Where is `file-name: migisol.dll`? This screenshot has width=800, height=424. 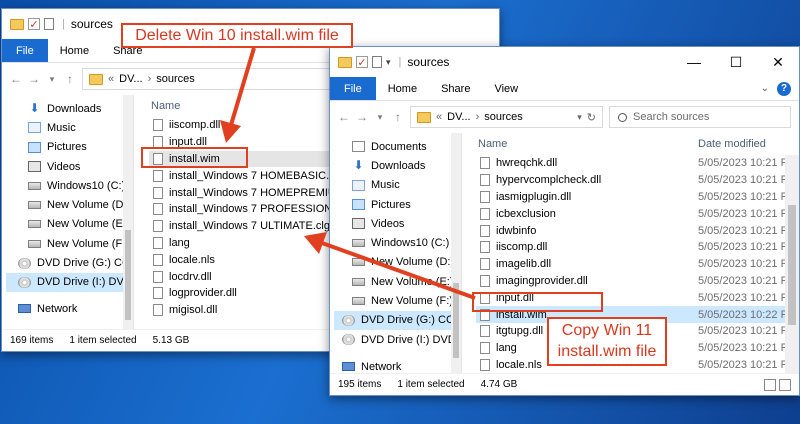
file-name: migisol.dll is located at coordinates (193, 310).